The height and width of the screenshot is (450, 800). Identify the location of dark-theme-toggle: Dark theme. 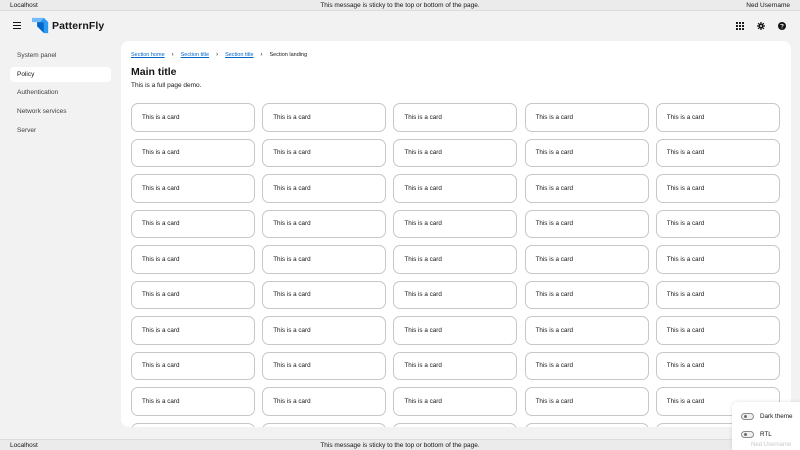
(767, 416).